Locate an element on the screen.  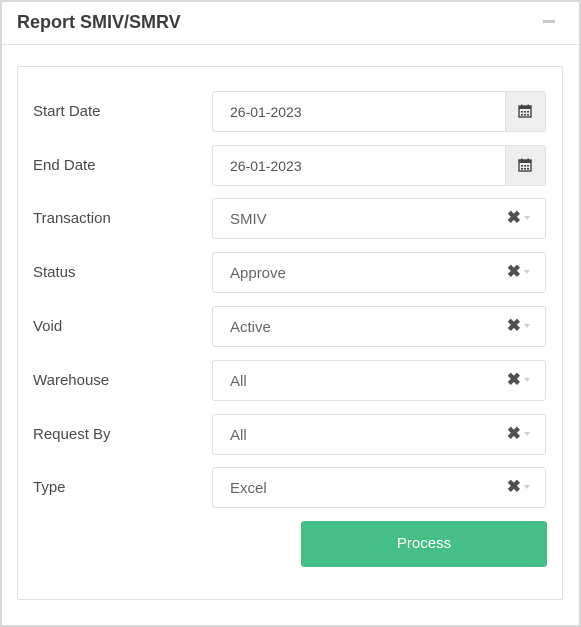
warehouse-label: Warehouse is located at coordinates (71, 380).